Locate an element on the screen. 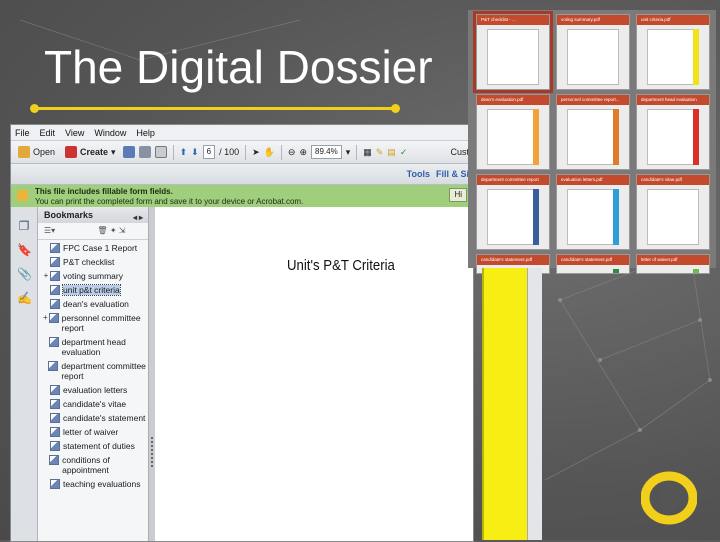  bookmark-item: P&T checklist is located at coordinates (95, 262).